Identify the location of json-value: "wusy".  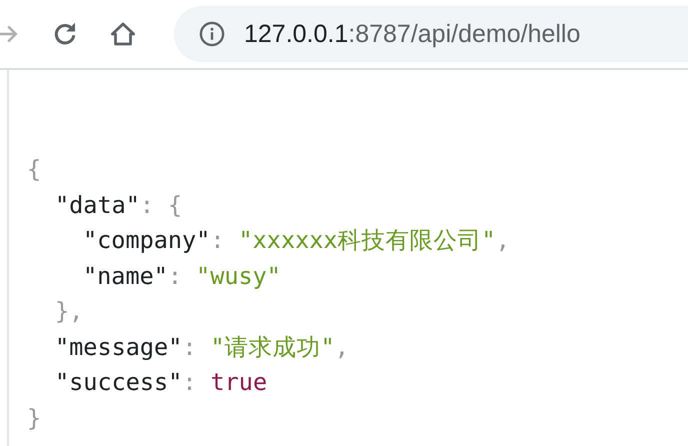
(238, 276).